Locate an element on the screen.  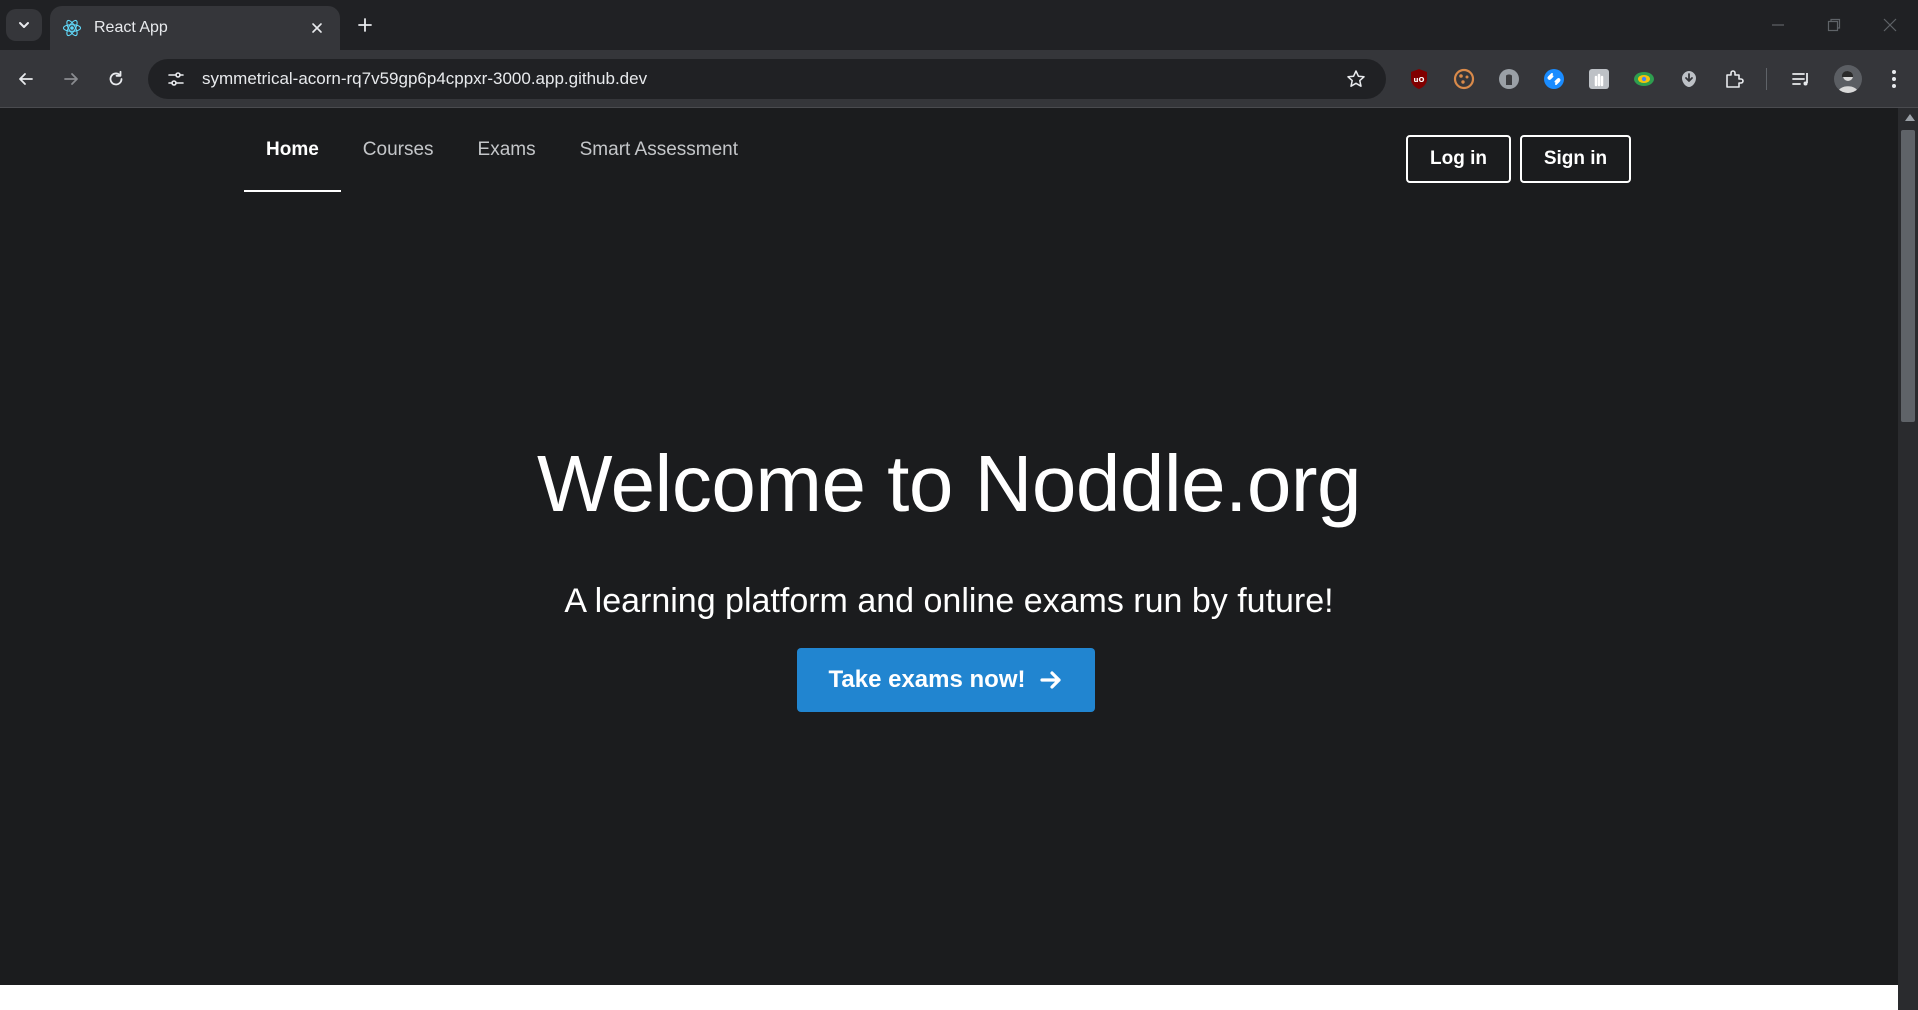
nav-item-courses: Courses is located at coordinates (398, 150).